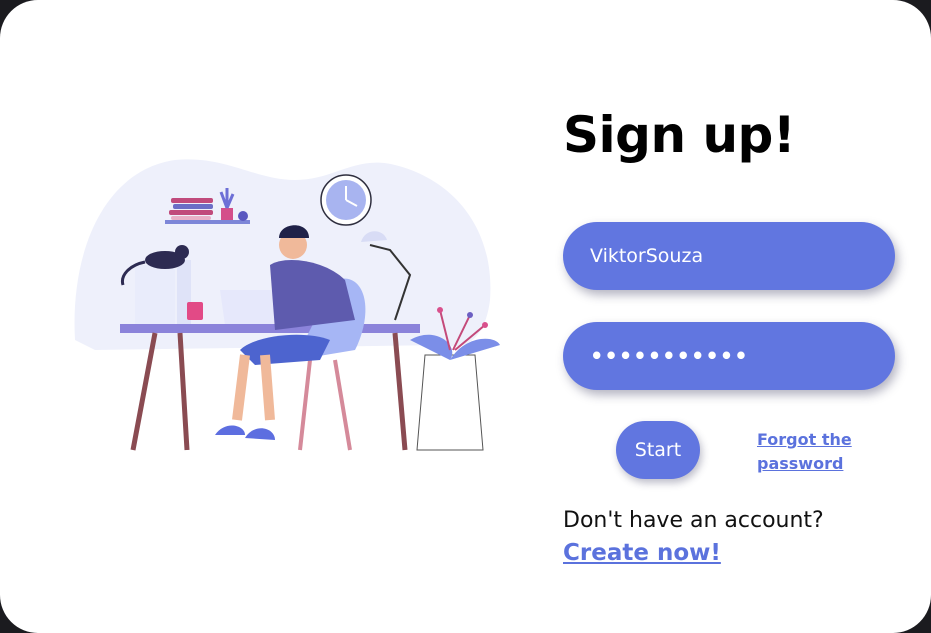 This screenshot has height=633, width=931. I want to click on forgot-password-link: Forgot the password, so click(807, 452).